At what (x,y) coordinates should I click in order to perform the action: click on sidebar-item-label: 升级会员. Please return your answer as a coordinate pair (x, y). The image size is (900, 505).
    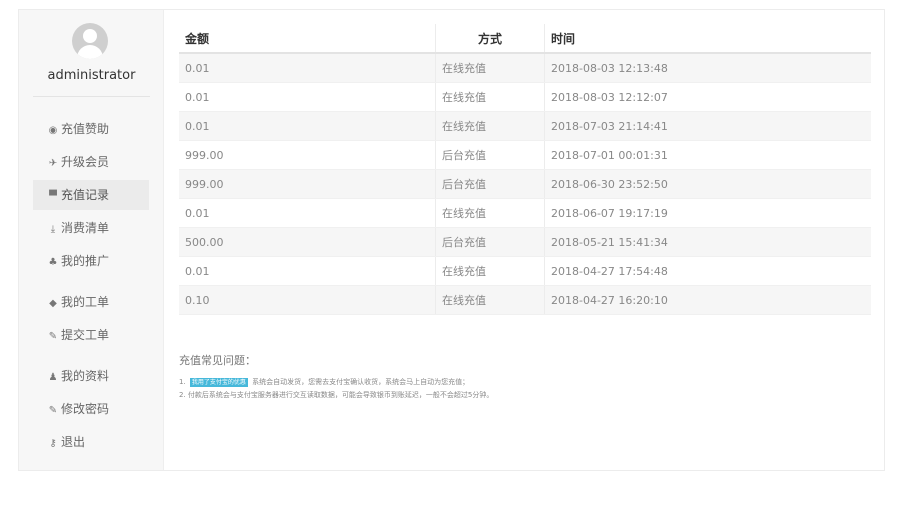
    Looking at the image, I should click on (85, 162).